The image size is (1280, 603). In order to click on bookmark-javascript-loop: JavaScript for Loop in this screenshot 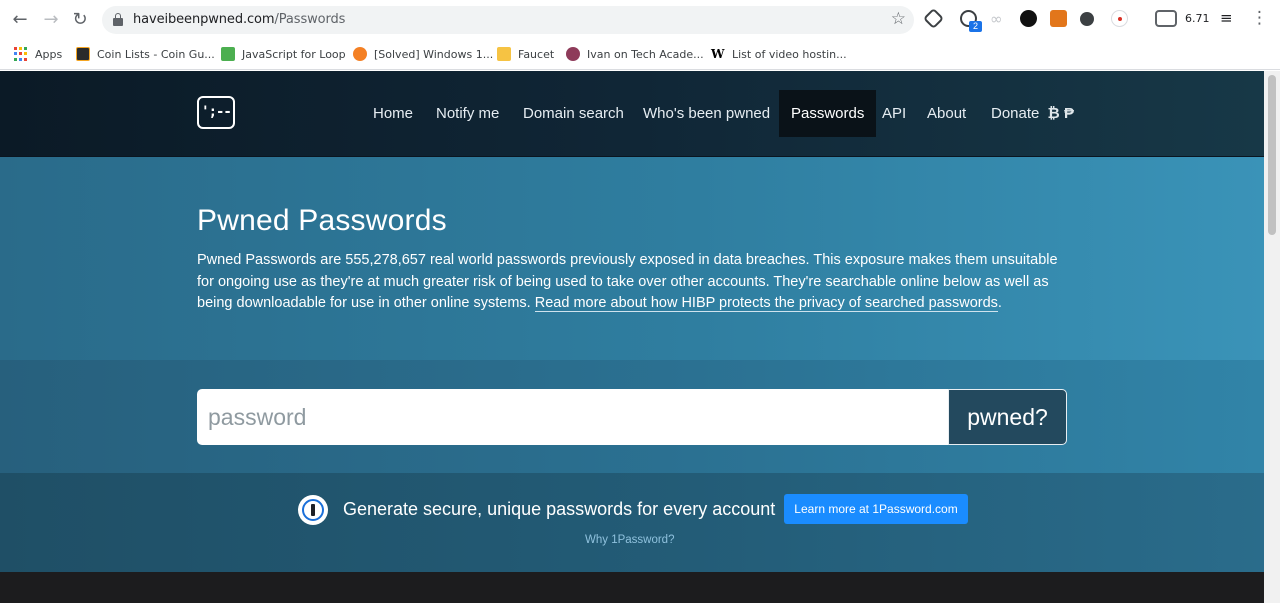, I will do `click(283, 54)`.